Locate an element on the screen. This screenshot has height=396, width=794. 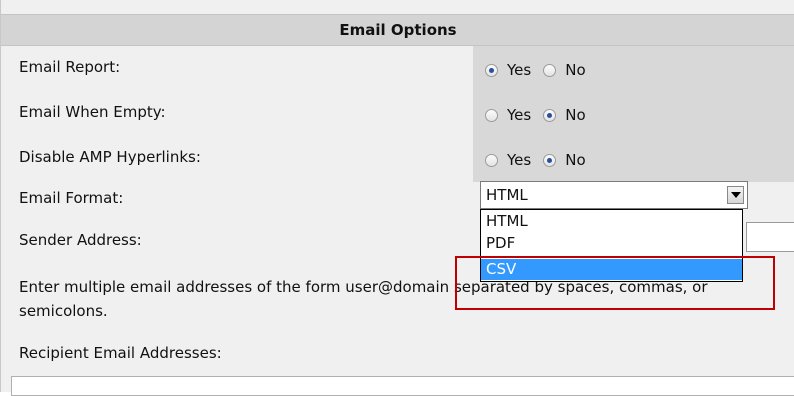
sender-address-input is located at coordinates (770, 237).